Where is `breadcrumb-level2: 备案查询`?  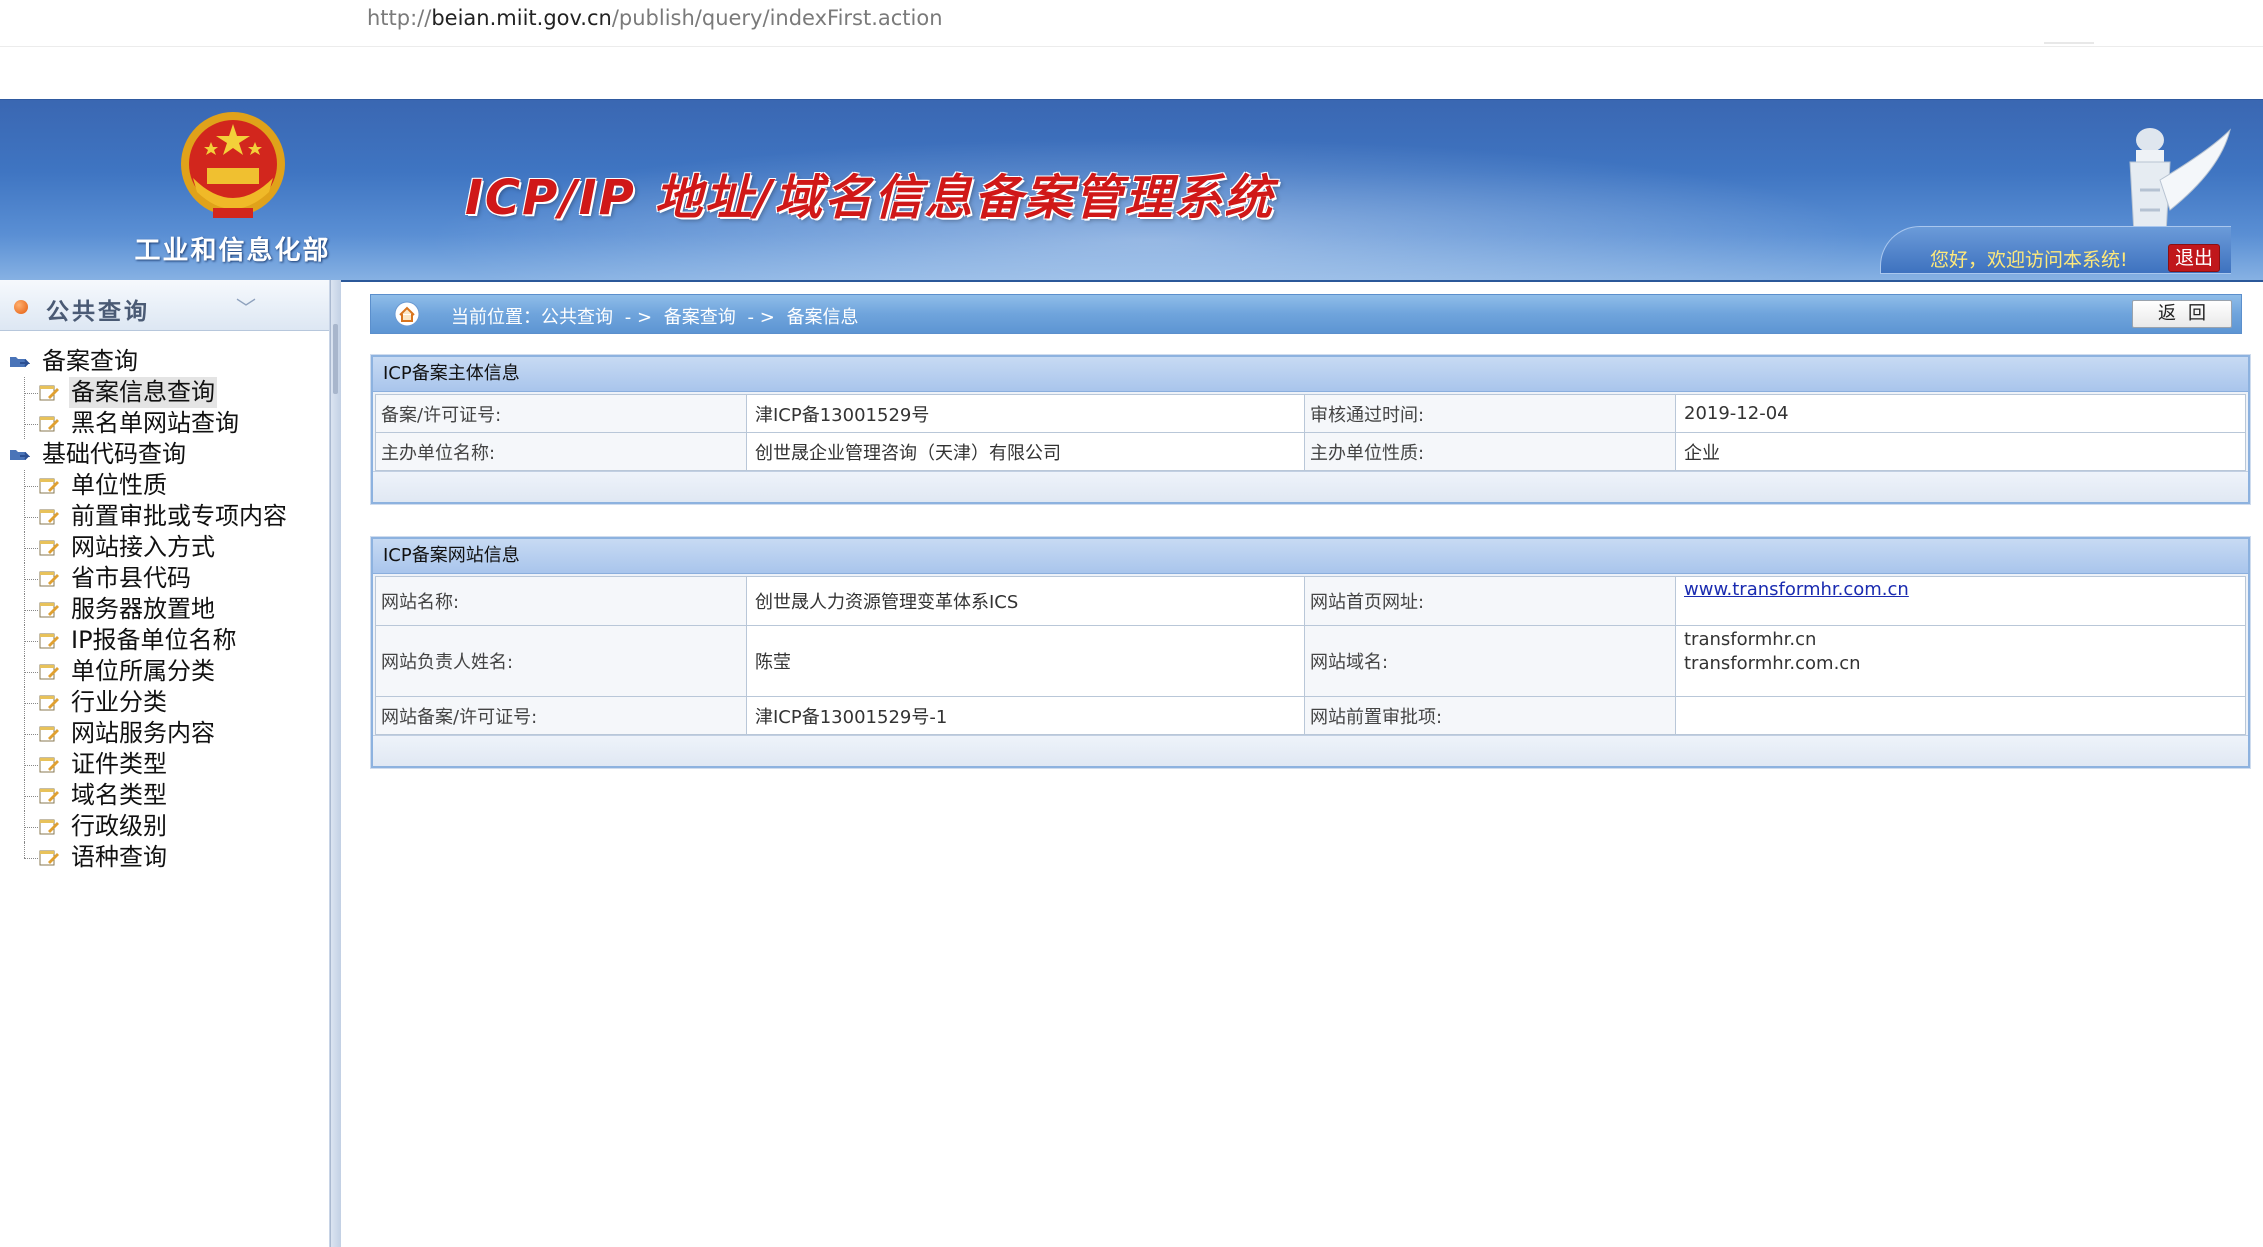 breadcrumb-level2: 备案查询 is located at coordinates (700, 317).